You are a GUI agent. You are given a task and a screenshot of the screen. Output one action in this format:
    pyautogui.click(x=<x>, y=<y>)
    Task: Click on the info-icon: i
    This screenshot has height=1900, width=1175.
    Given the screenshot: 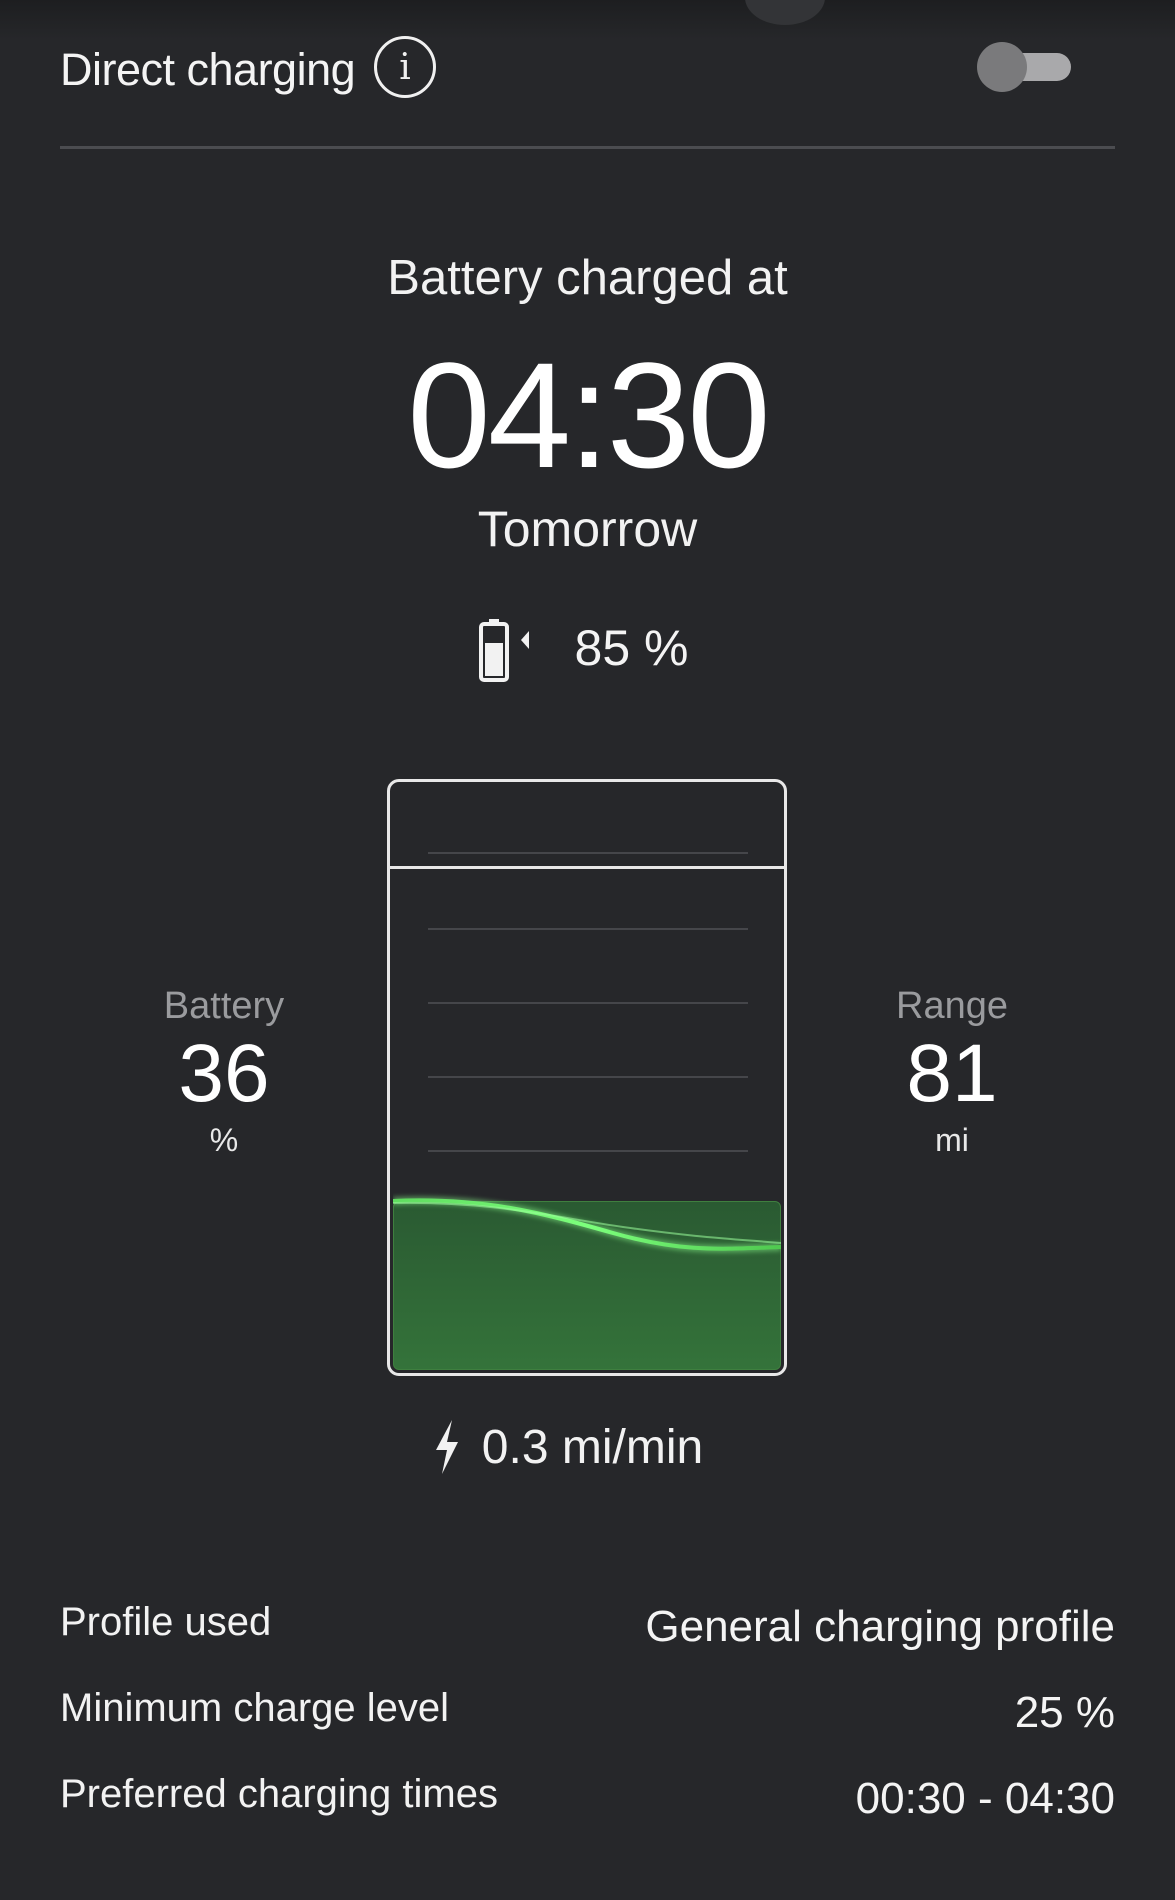 What is the action you would take?
    pyautogui.click(x=405, y=67)
    